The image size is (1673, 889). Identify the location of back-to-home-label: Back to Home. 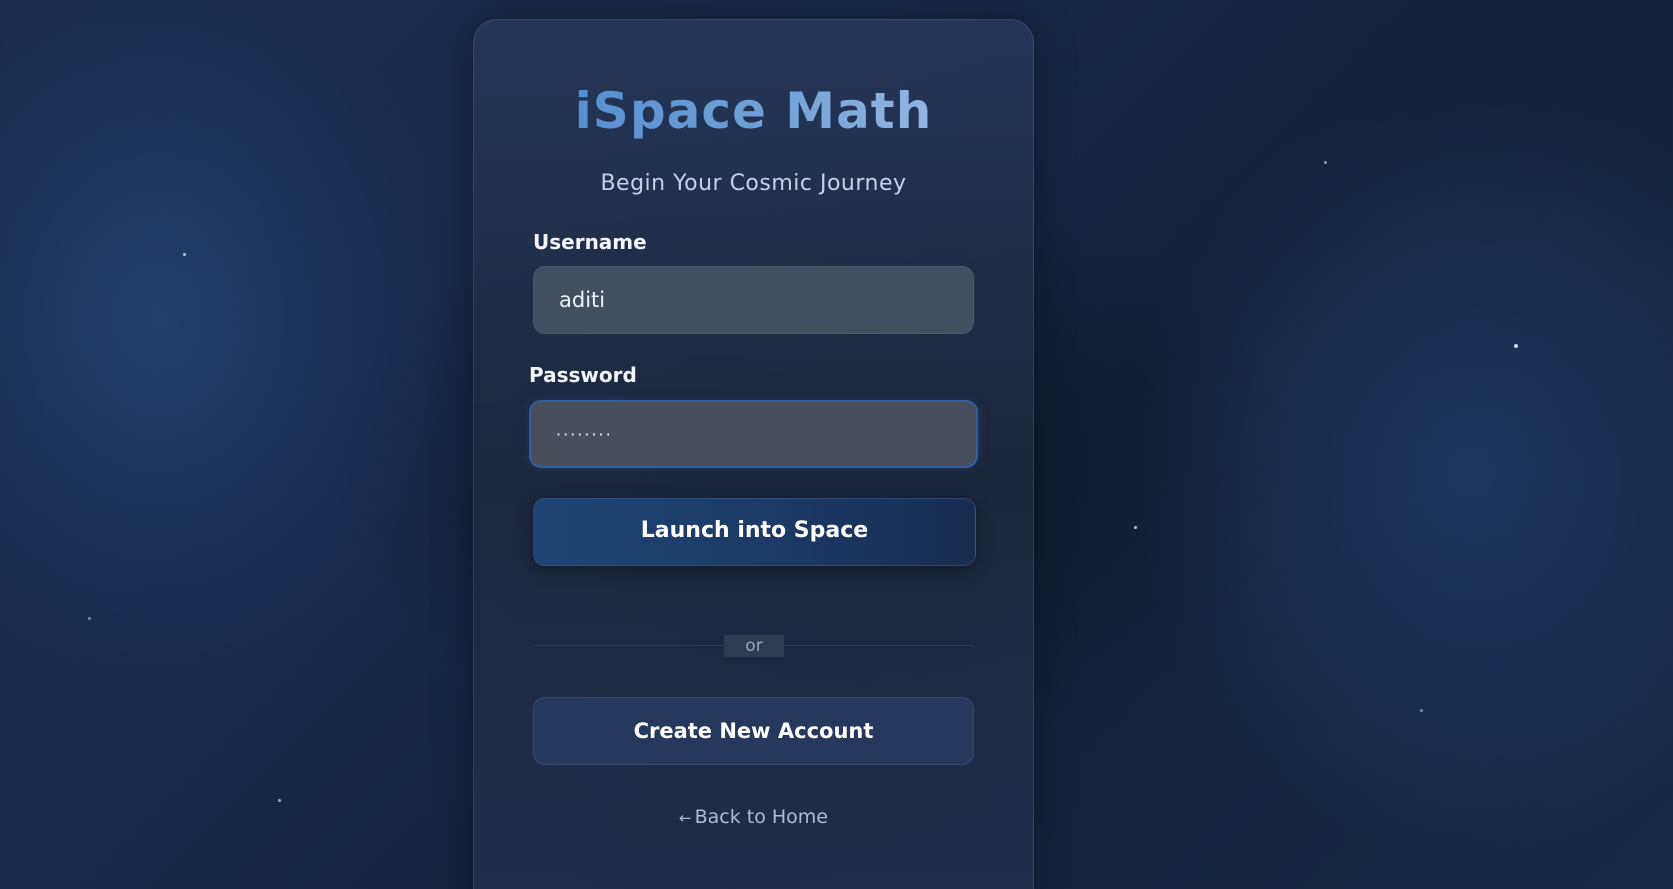
(761, 817).